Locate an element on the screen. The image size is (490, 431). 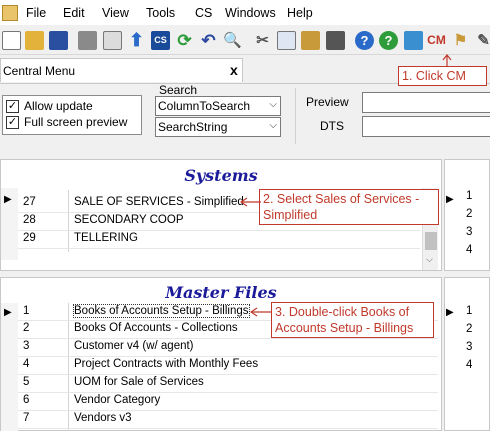
cut-icon: ✂ is located at coordinates (262, 40).